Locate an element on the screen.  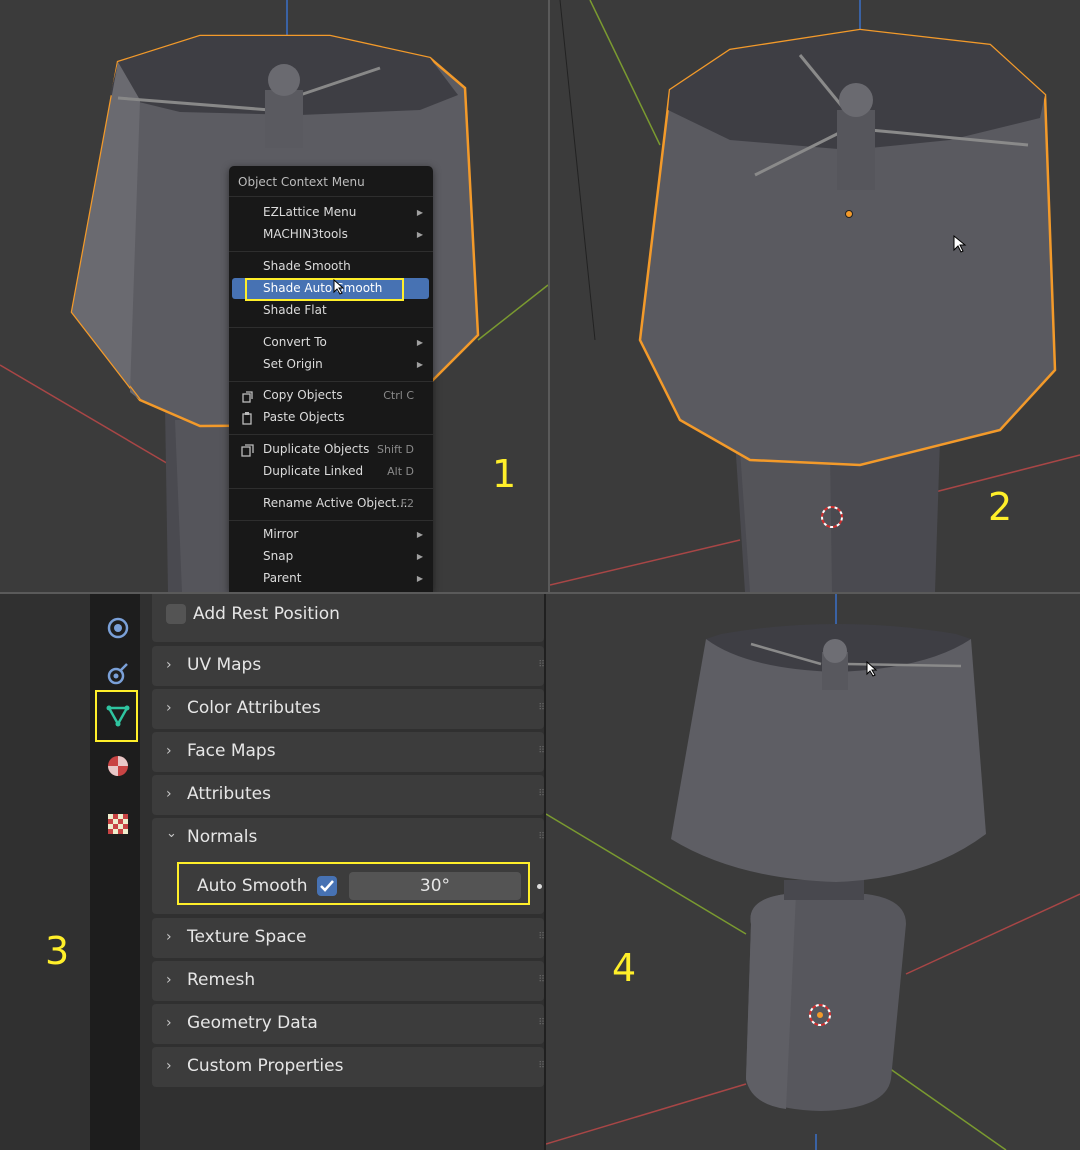
menu-item-set-origin: Set Origin ▶ is located at coordinates (330, 364).